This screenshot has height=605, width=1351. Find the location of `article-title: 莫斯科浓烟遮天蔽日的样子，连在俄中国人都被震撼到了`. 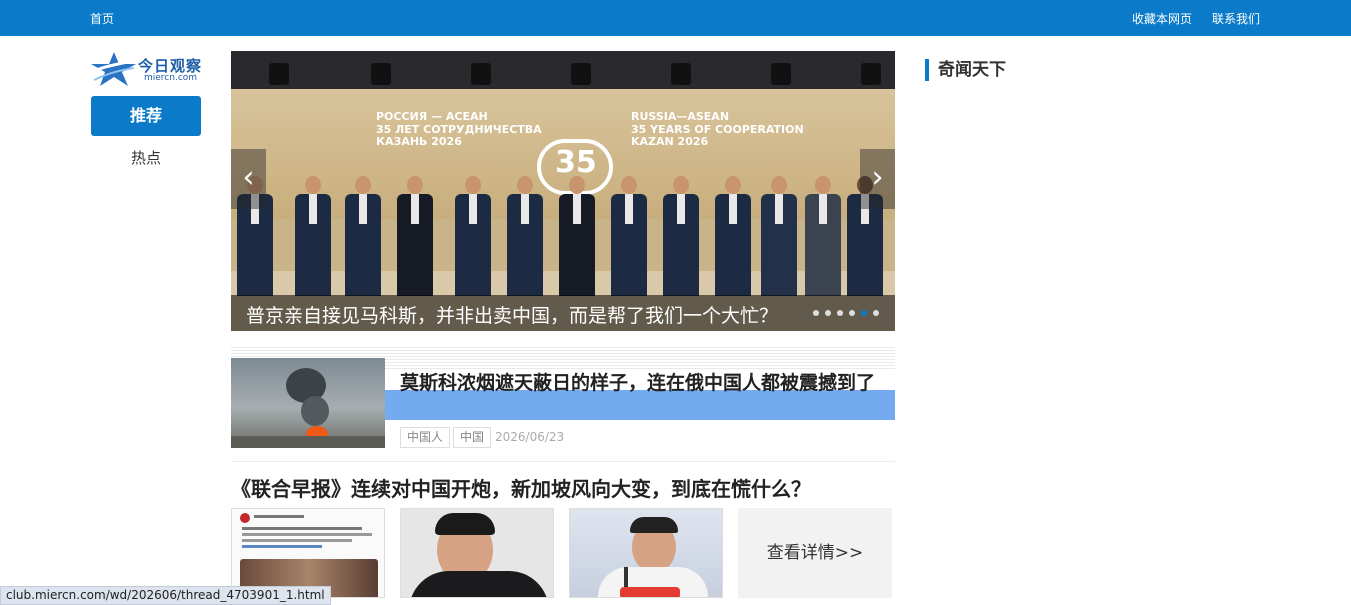

article-title: 莫斯科浓烟遮天蔽日的样子，连在俄中国人都被震撼到了 is located at coordinates (645, 383).